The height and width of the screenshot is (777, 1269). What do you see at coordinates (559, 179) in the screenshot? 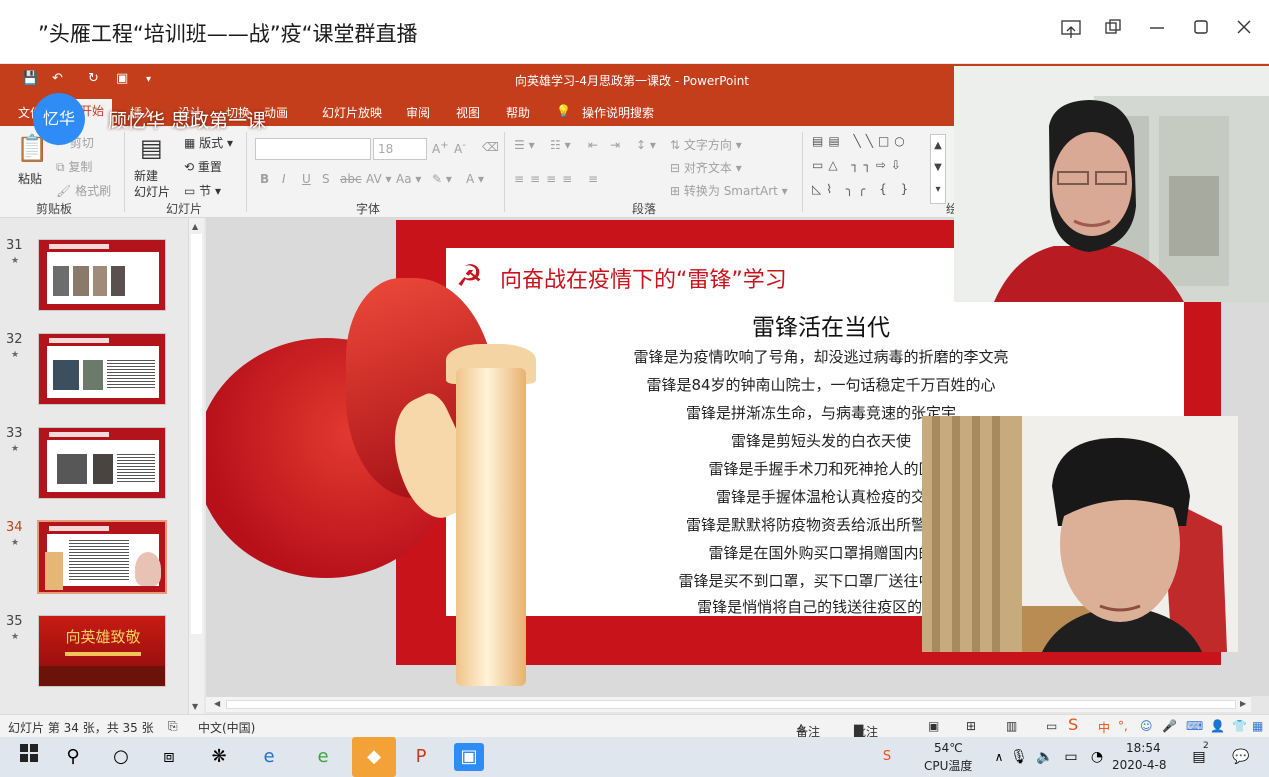
I see `align-buttons: ≡≡≡≡ ≡` at bounding box center [559, 179].